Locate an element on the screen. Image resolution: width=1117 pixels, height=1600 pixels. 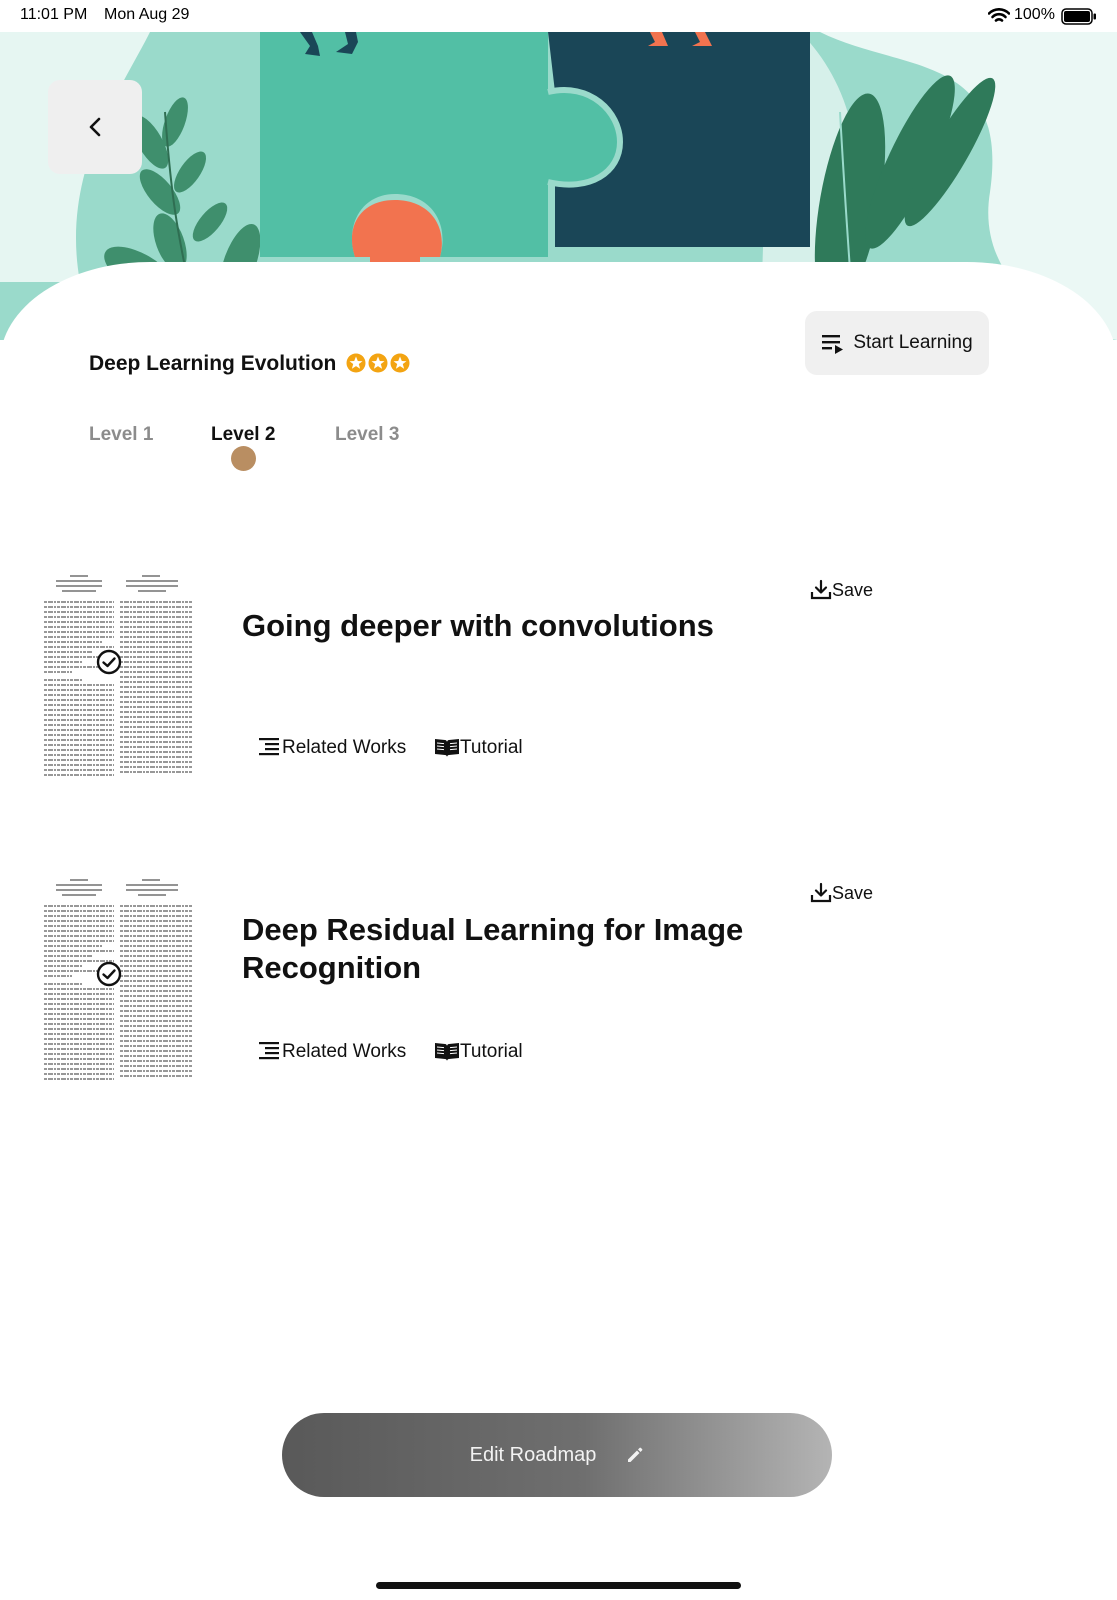
edit-roadmap-label: Edit Roadmap is located at coordinates (533, 1454).